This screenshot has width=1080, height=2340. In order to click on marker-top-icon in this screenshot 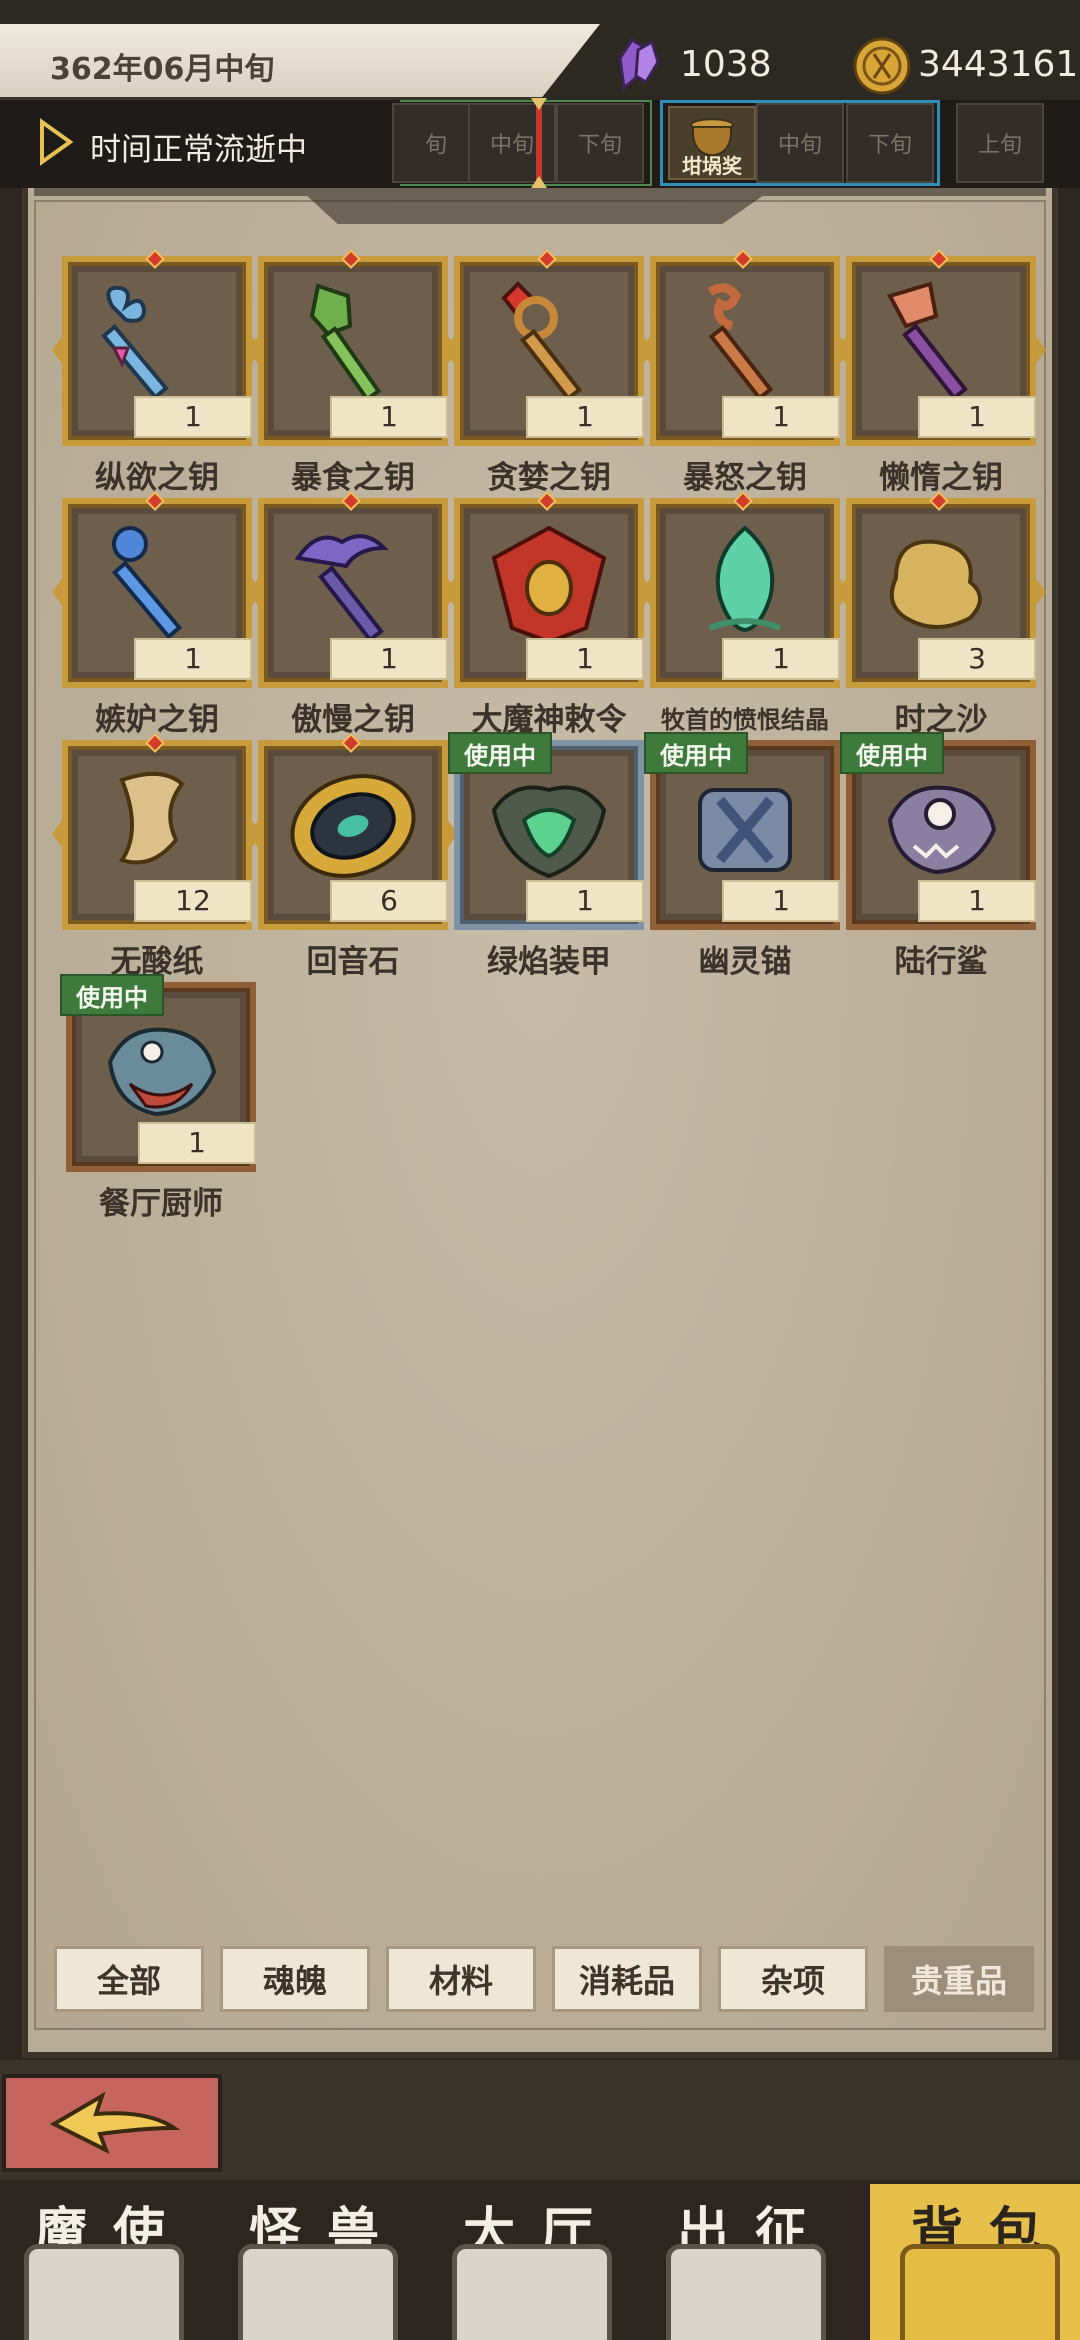, I will do `click(539, 104)`.